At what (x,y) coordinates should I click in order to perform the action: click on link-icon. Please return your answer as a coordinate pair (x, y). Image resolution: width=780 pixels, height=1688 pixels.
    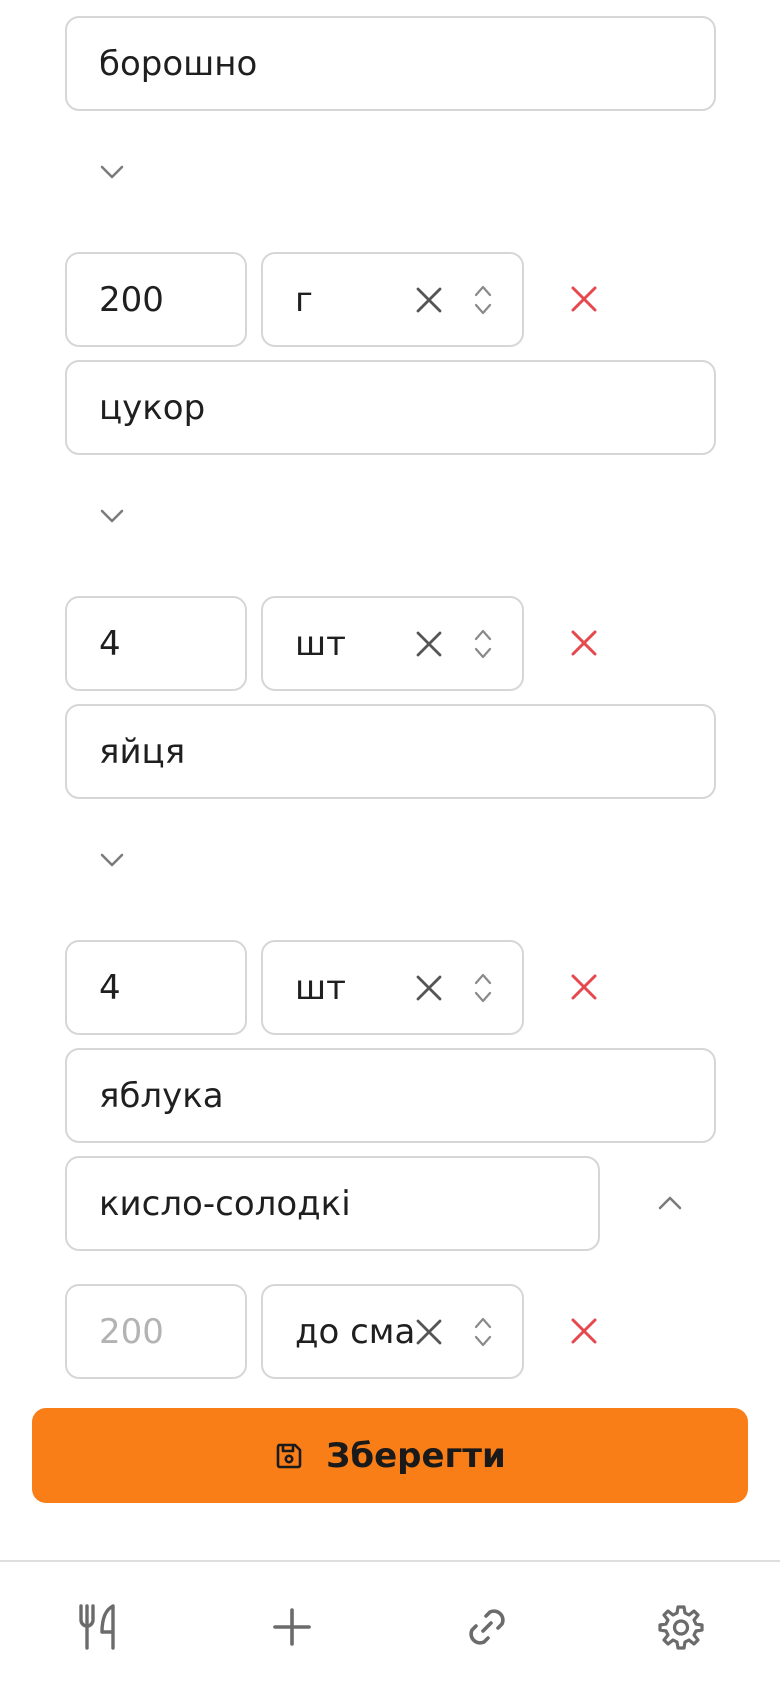
    Looking at the image, I should click on (487, 1627).